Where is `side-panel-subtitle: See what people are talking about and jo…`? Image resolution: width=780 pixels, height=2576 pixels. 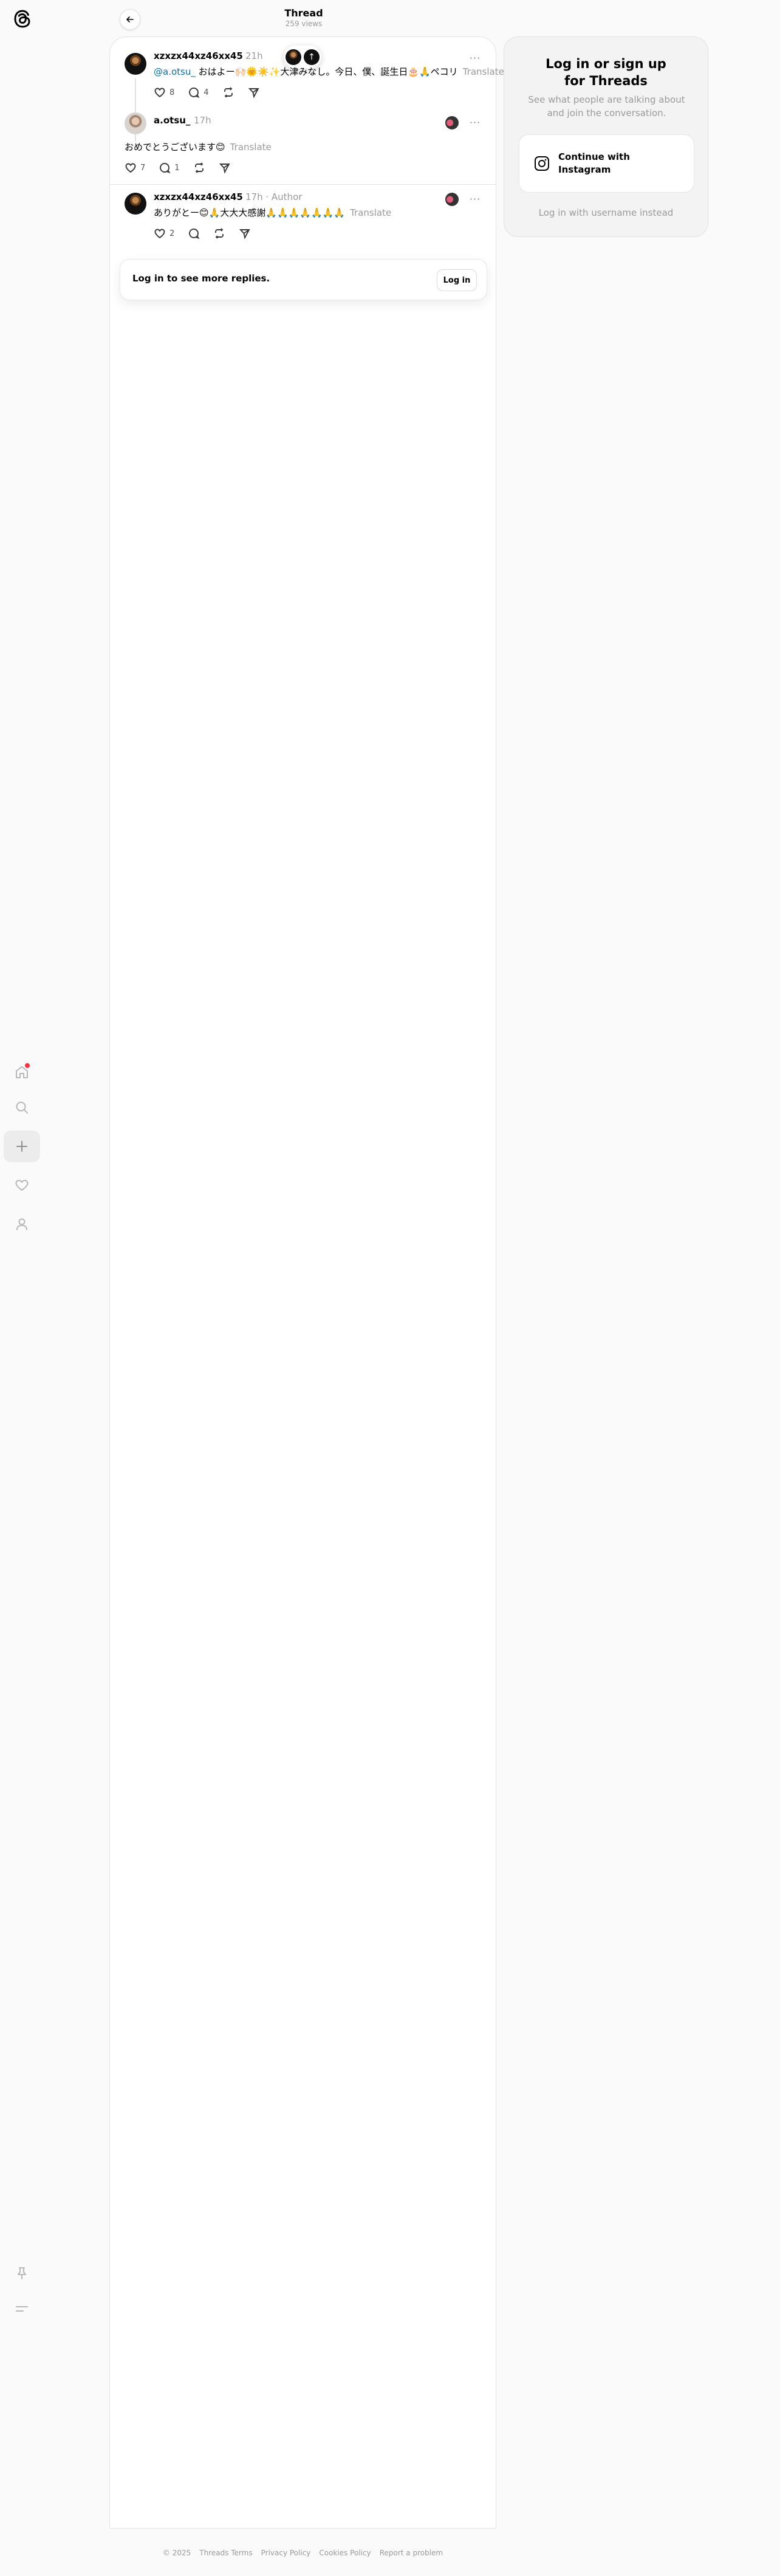
side-panel-subtitle: See what people are talking about and jo… is located at coordinates (606, 106).